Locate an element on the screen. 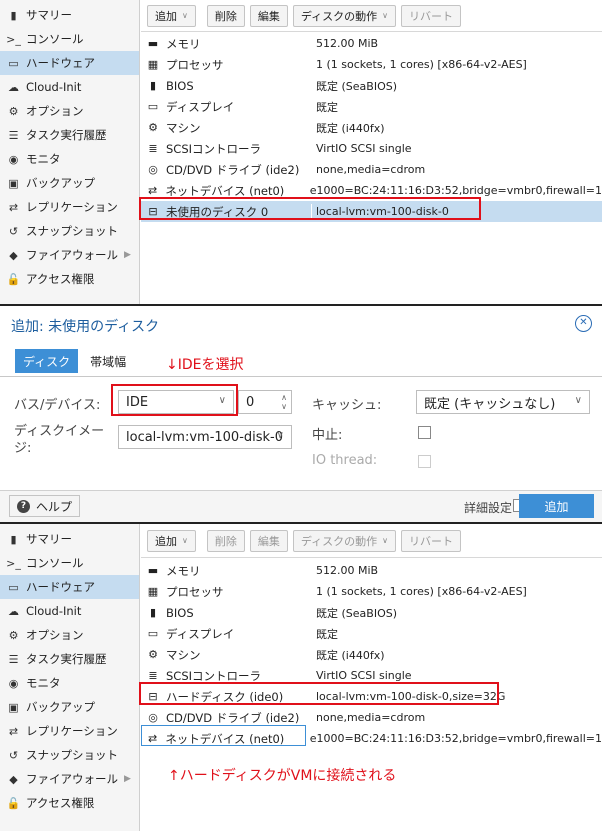  tab-divider is located at coordinates (301, 376).